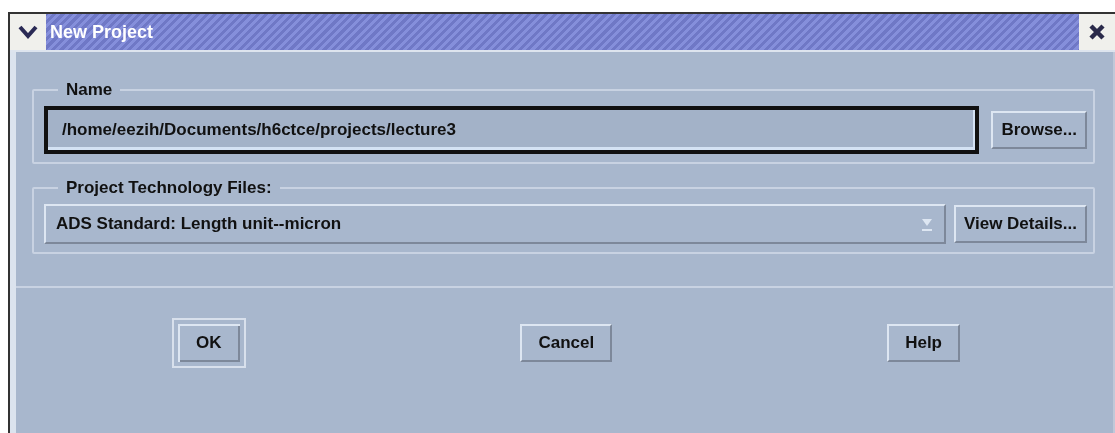  Describe the element at coordinates (566, 343) in the screenshot. I see `dialog-button: Cancel` at that location.